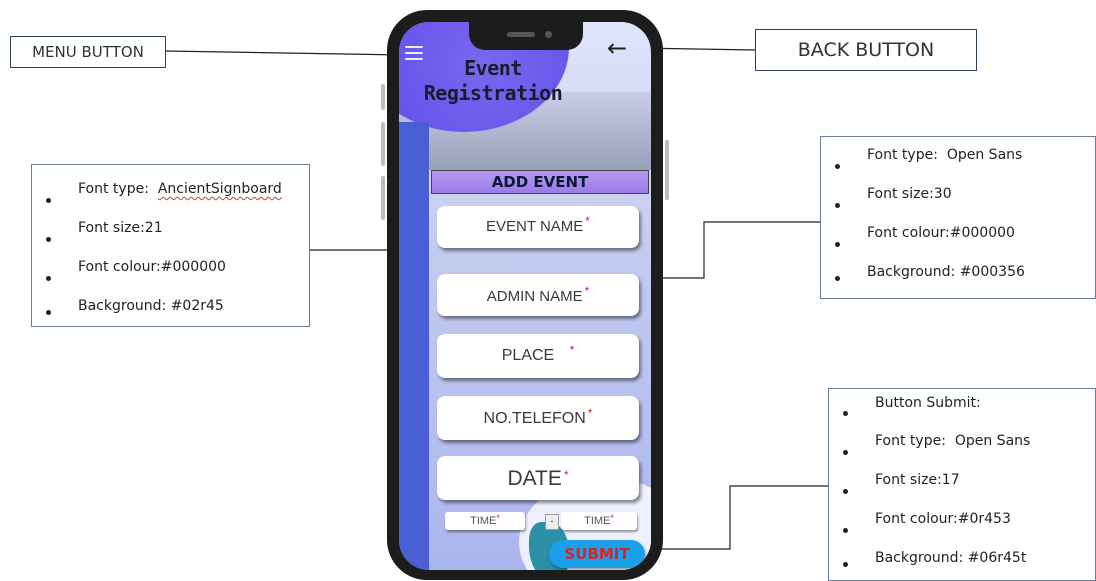  Describe the element at coordinates (538, 227) in the screenshot. I see `event-name-field: EVENT NAME *` at that location.